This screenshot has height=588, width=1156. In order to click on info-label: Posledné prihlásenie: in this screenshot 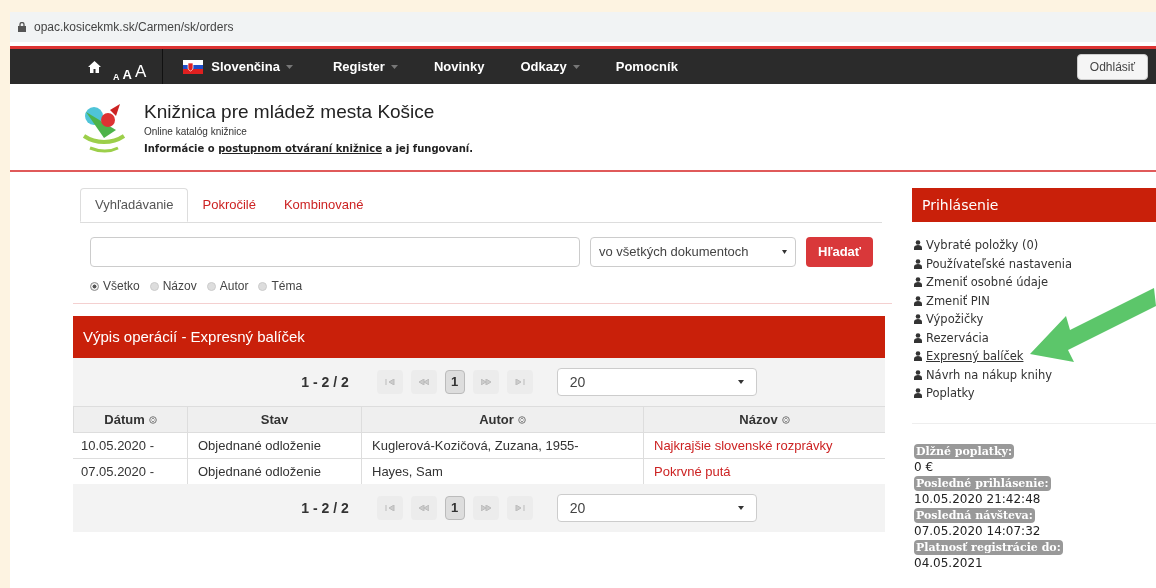, I will do `click(982, 483)`.